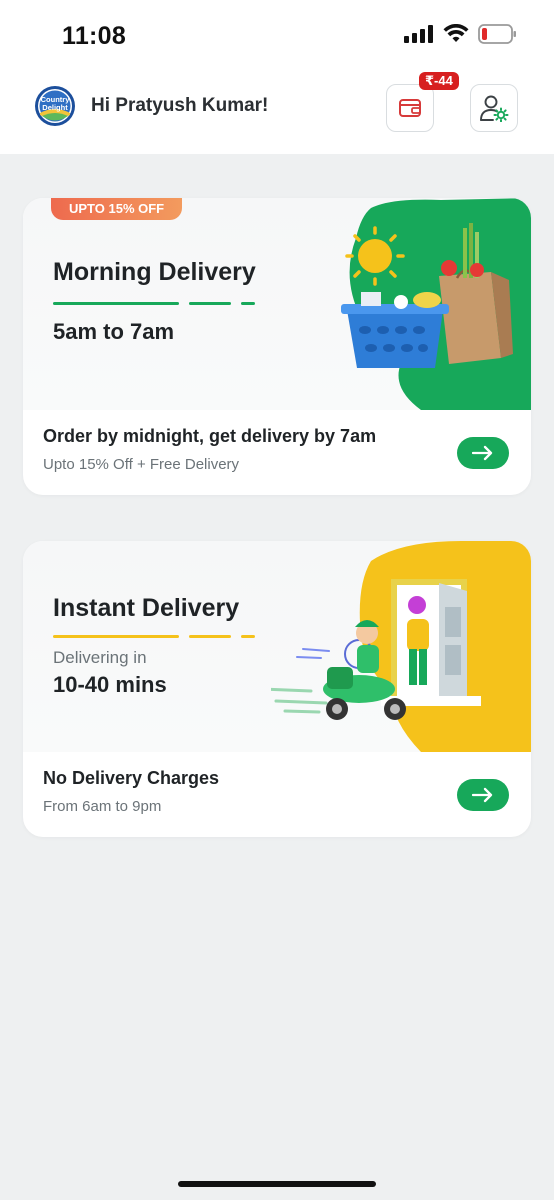 The image size is (554, 1200). What do you see at coordinates (94, 36) in the screenshot?
I see `status-time: 11:08` at bounding box center [94, 36].